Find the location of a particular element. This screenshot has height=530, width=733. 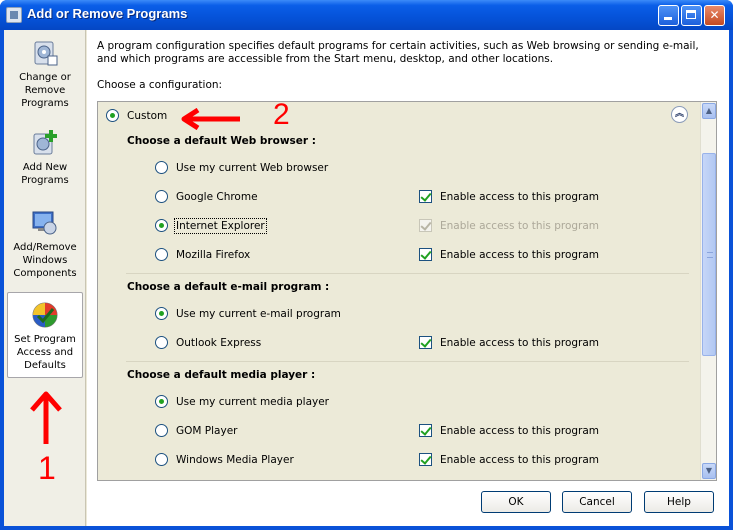

radio-mozilla-firefox is located at coordinates (161, 254).